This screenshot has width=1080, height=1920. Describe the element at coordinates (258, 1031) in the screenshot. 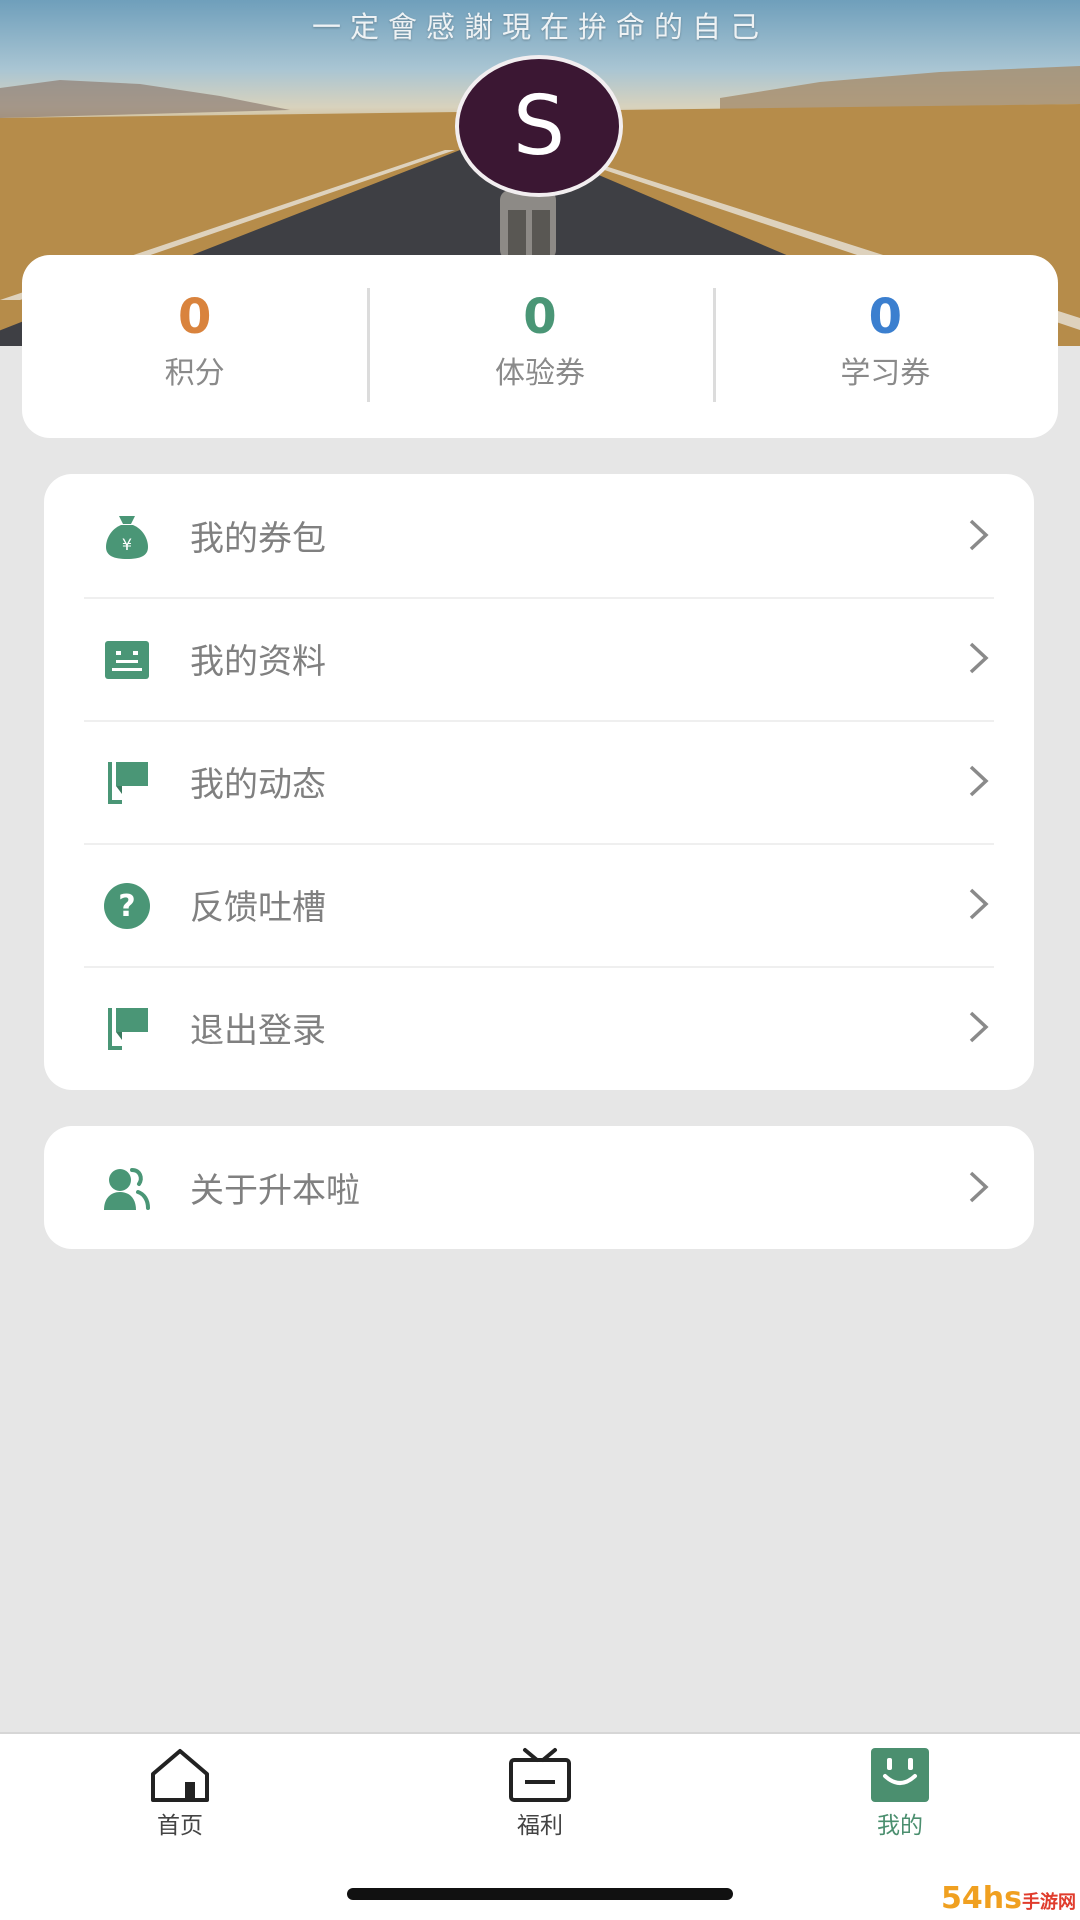

I see `menu-item-label: 退出登录` at that location.